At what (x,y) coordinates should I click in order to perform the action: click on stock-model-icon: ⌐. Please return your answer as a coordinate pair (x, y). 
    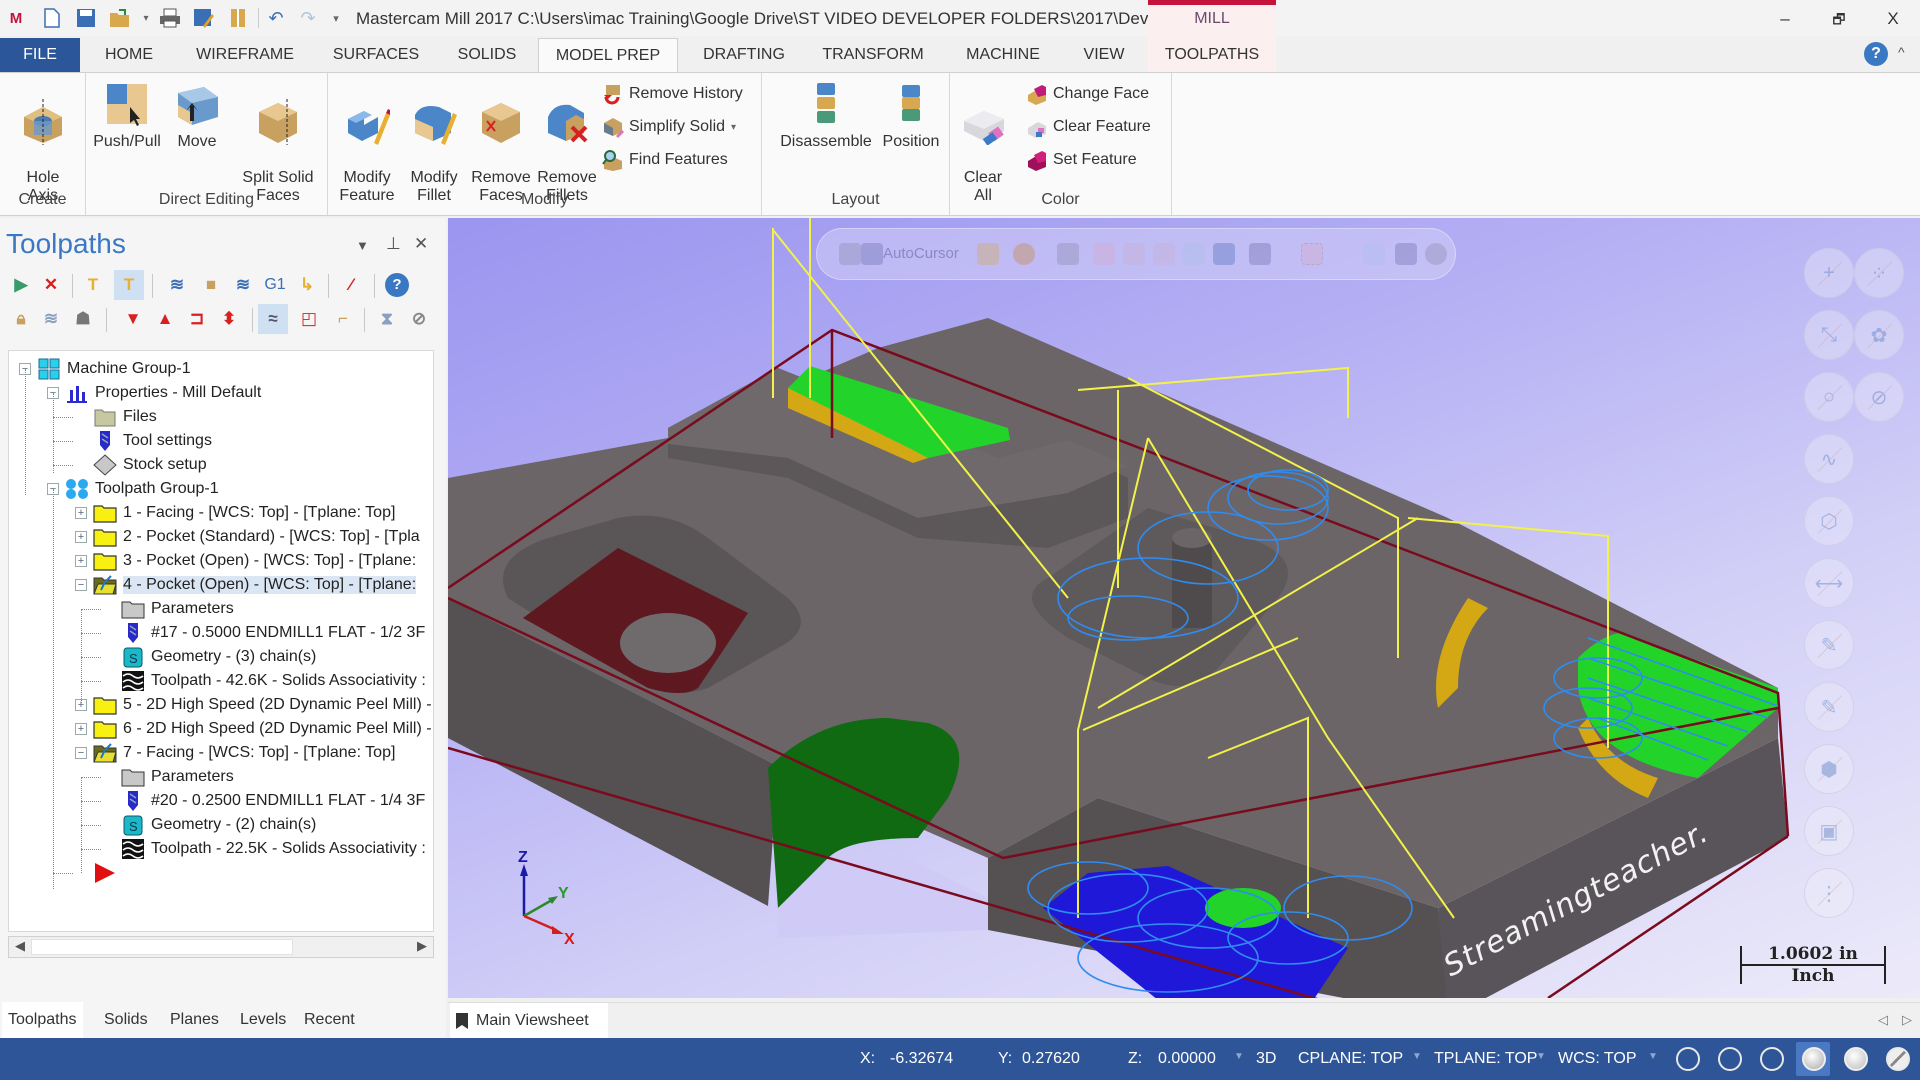
    Looking at the image, I should click on (343, 319).